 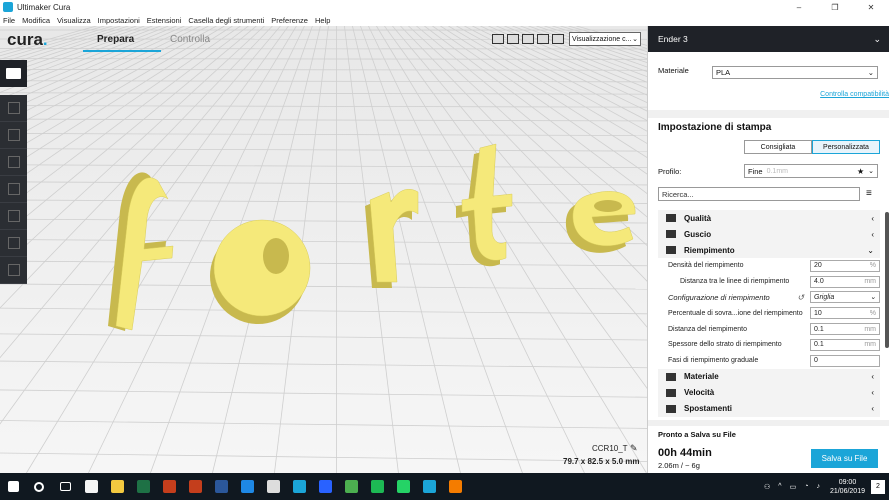 What do you see at coordinates (793, 487) in the screenshot?
I see `battery-icon: ▭` at bounding box center [793, 487].